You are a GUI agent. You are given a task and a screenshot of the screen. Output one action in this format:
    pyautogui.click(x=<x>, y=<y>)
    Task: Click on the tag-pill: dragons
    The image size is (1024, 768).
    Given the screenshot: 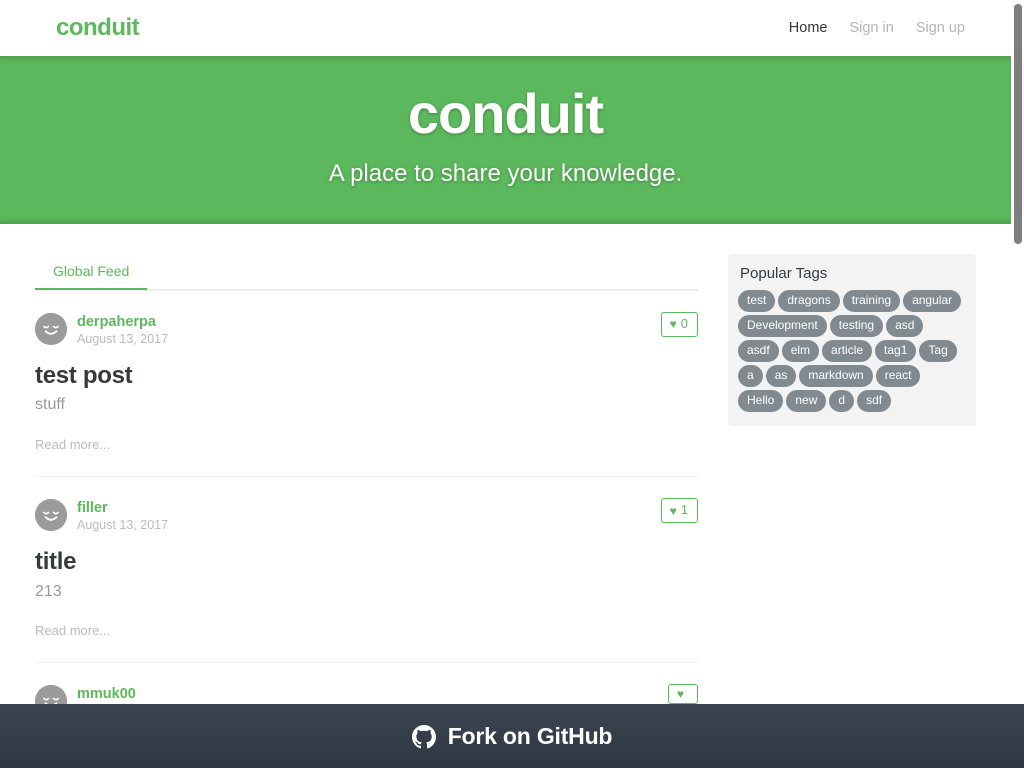 What is the action you would take?
    pyautogui.click(x=809, y=301)
    